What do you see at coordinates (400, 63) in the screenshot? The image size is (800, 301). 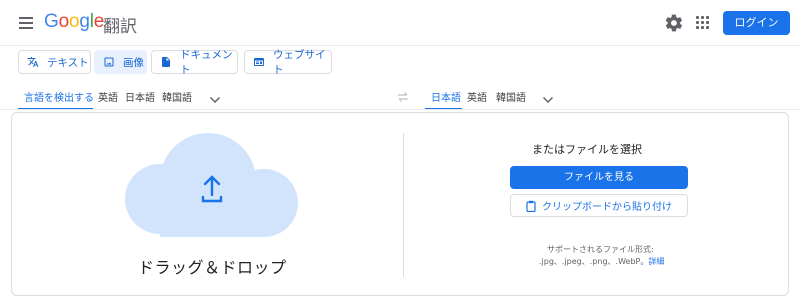 I see `mode-tabs: テキスト 画像 ドキュメント ウェブサイト` at bounding box center [400, 63].